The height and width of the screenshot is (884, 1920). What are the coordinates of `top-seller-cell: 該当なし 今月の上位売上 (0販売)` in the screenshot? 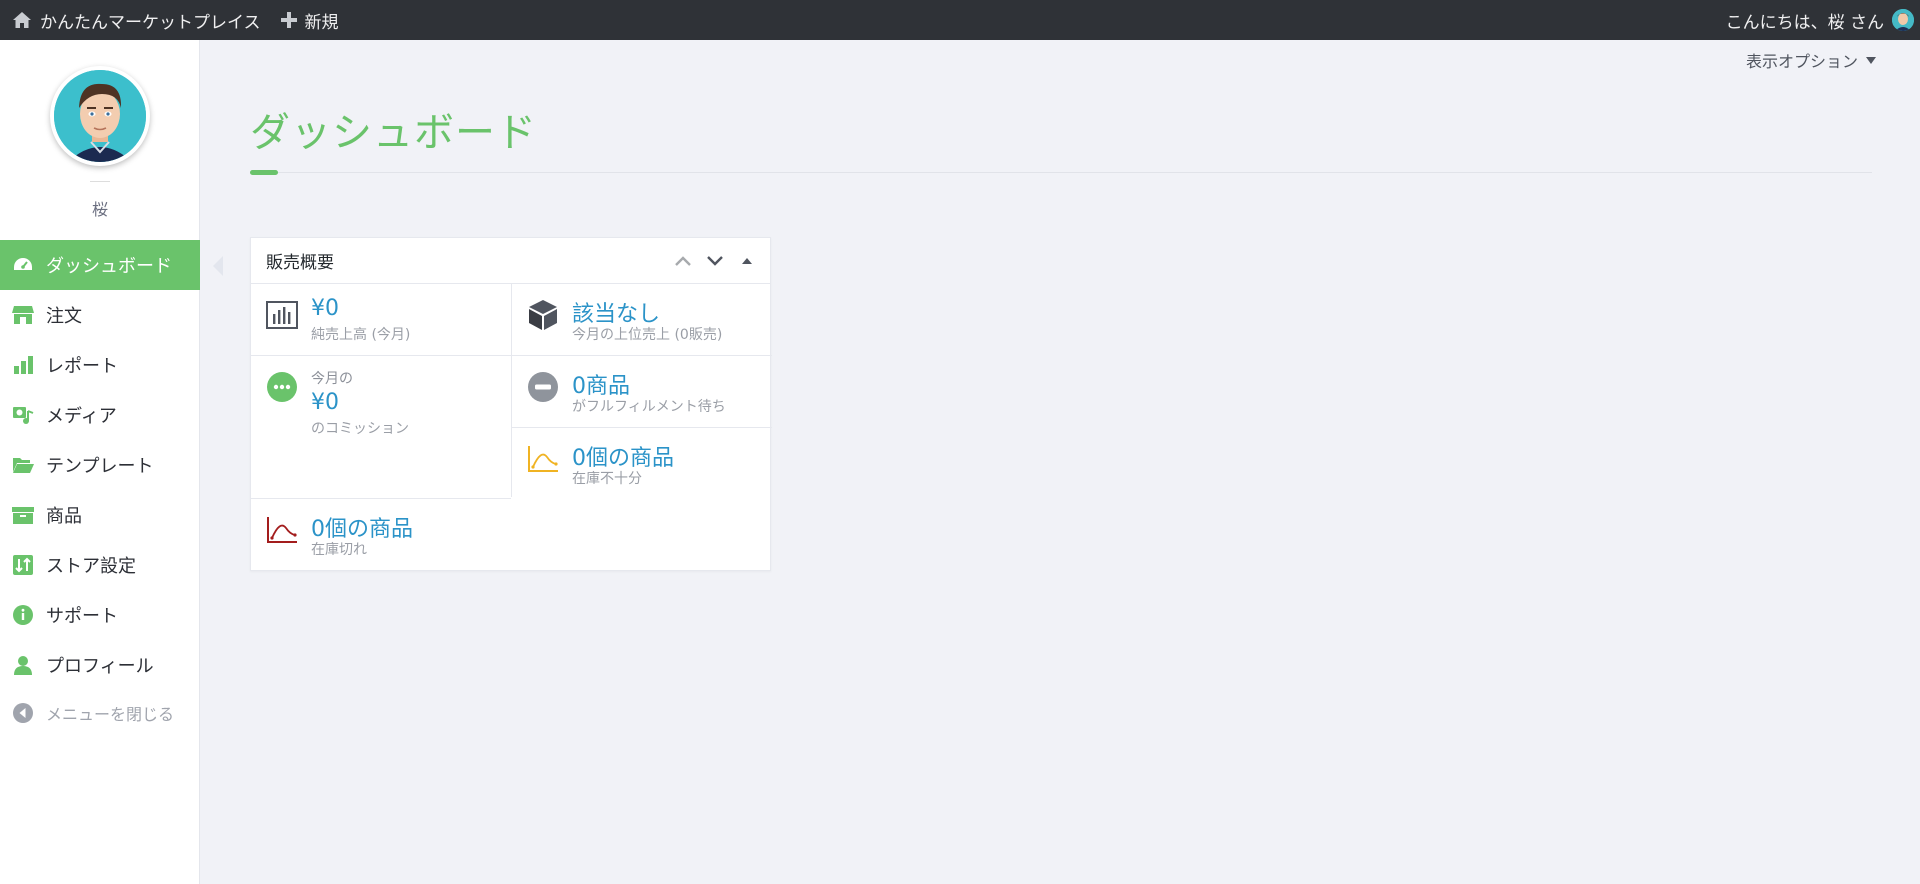 It's located at (642, 320).